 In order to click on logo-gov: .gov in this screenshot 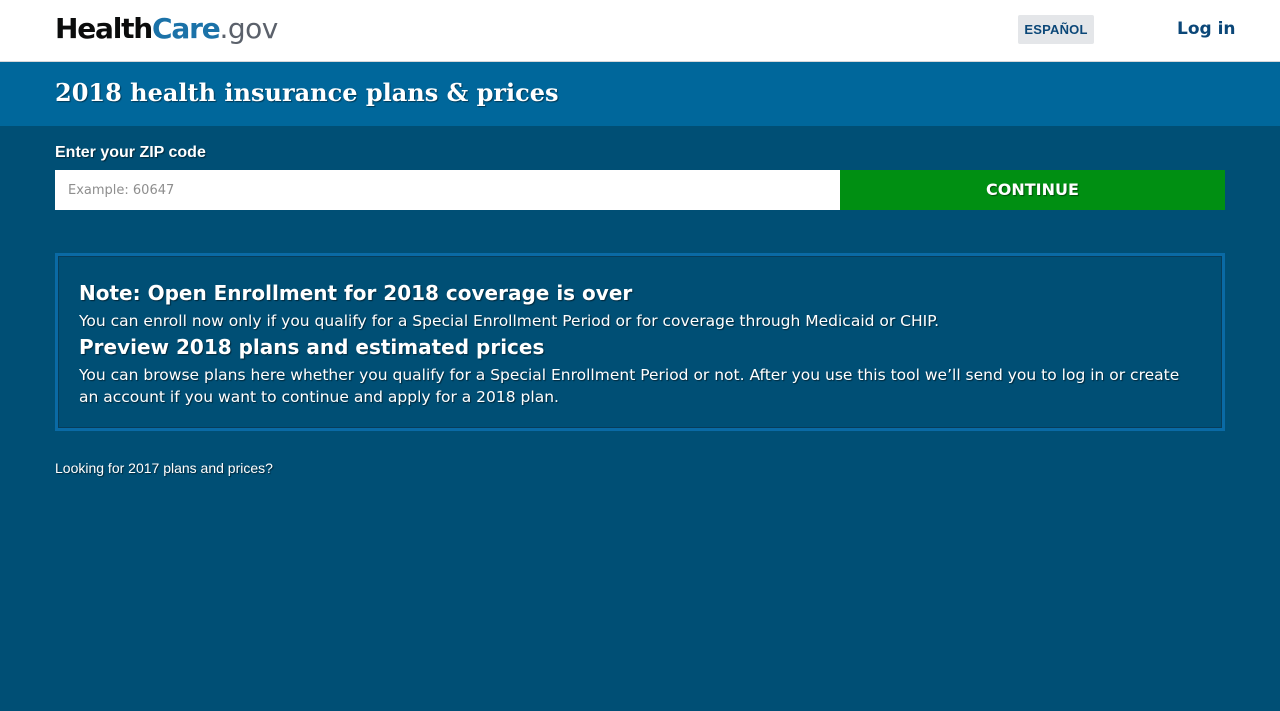, I will do `click(249, 28)`.